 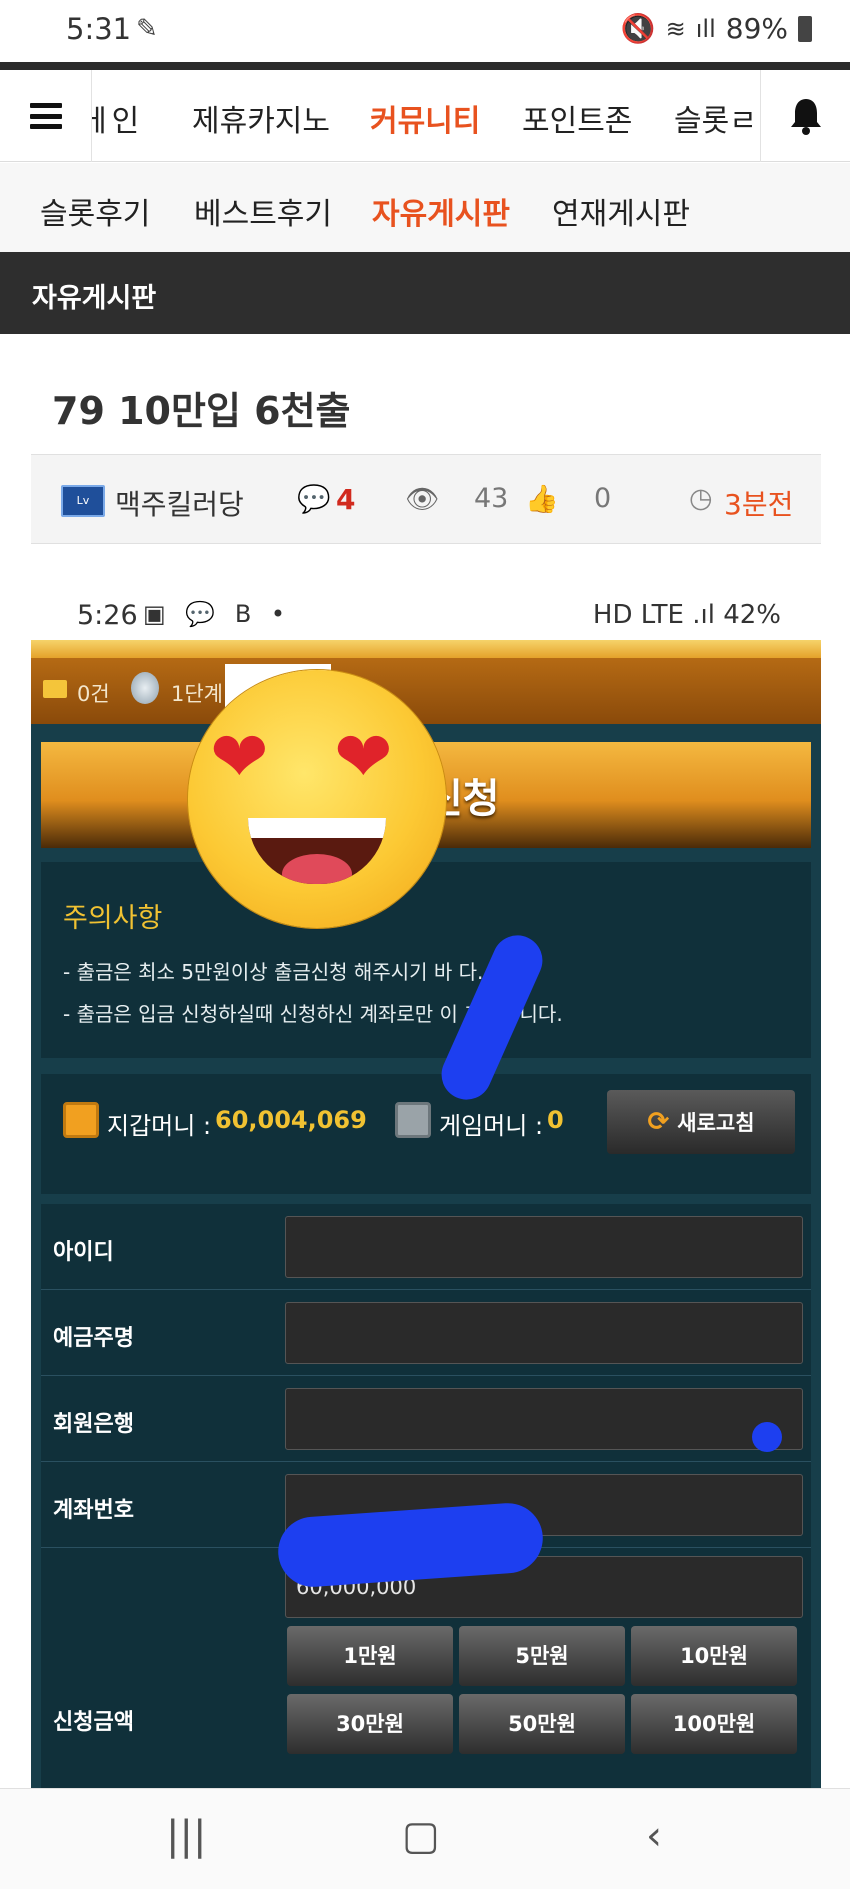 I want to click on post-title: 79 10만입 6천출, so click(x=201, y=411).